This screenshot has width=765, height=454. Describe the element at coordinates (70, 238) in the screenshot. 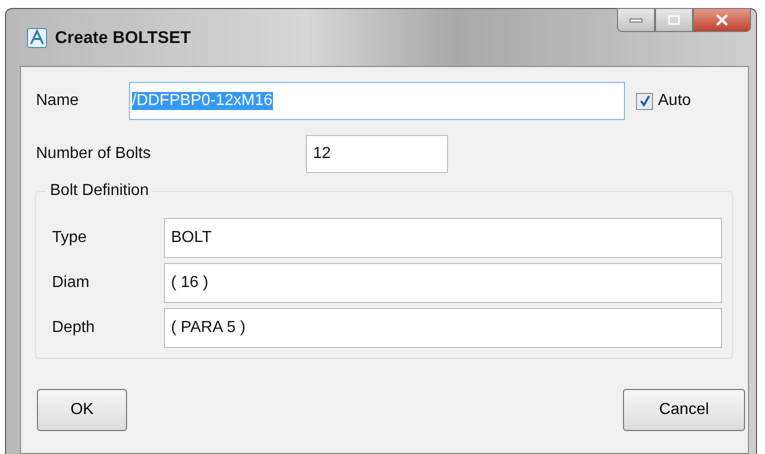

I see `field-label: Type` at that location.